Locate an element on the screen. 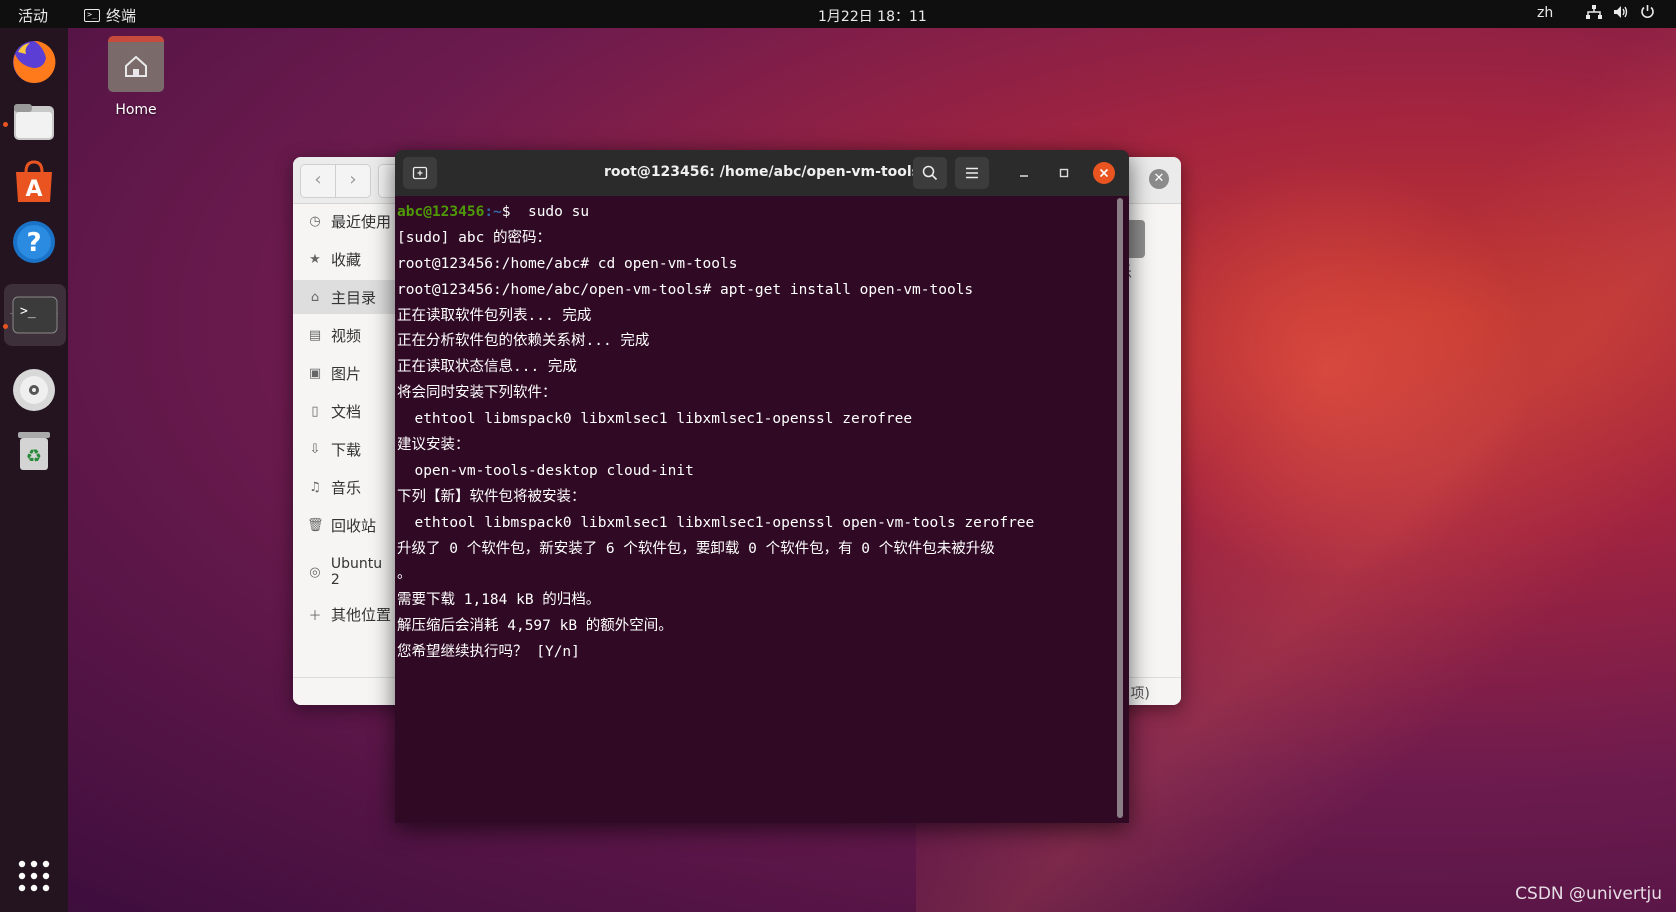  files-sidebar: ◷ 最近使用 ★ 收藏 ⌂ 主目录 ▤ 视频 ▣ 图片 ▯ 文档 ⇩ 下载 ♫ is located at coordinates (344, 454).